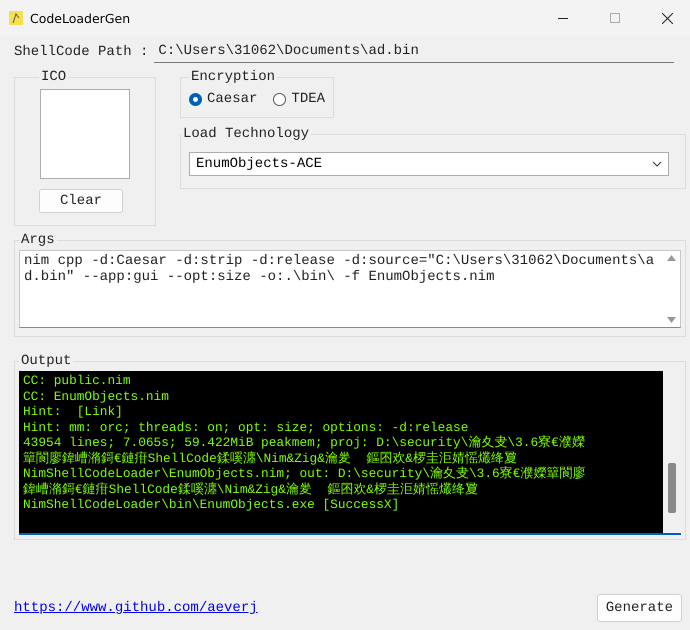  I want to click on output-line: 簞閬廖鍏嶆潃鎶€鏈疳ShellCode鍒嗘瀍\Nim&Zig&瀹夎 鏂囨欢&椤圭洰婧愮爜绛夐, so click(270, 458).